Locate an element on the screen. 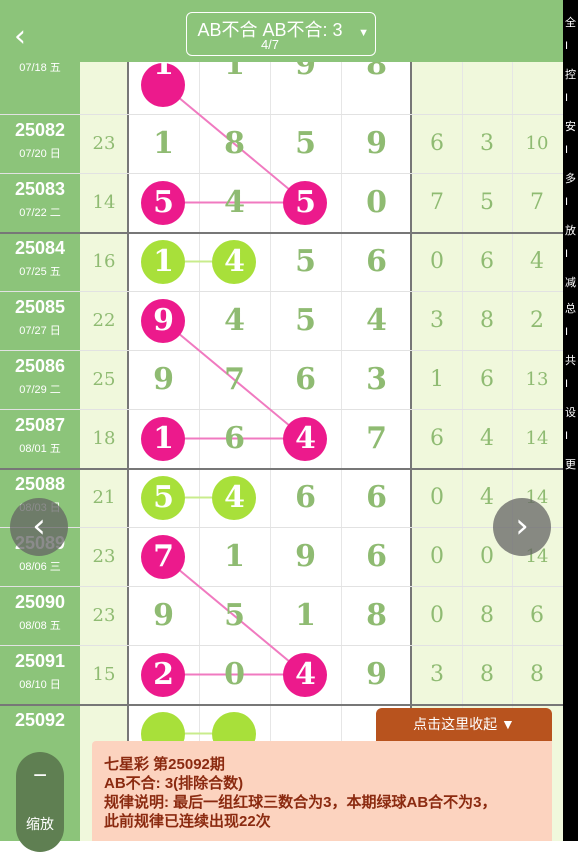  table-row: 2508808/03 日2154660414 is located at coordinates (281, 497).